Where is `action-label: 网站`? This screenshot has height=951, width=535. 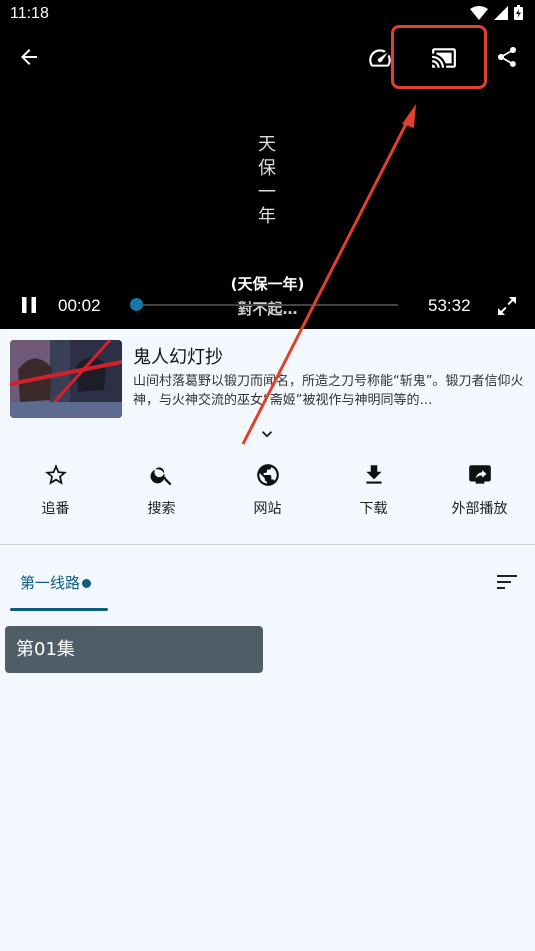 action-label: 网站 is located at coordinates (267, 509).